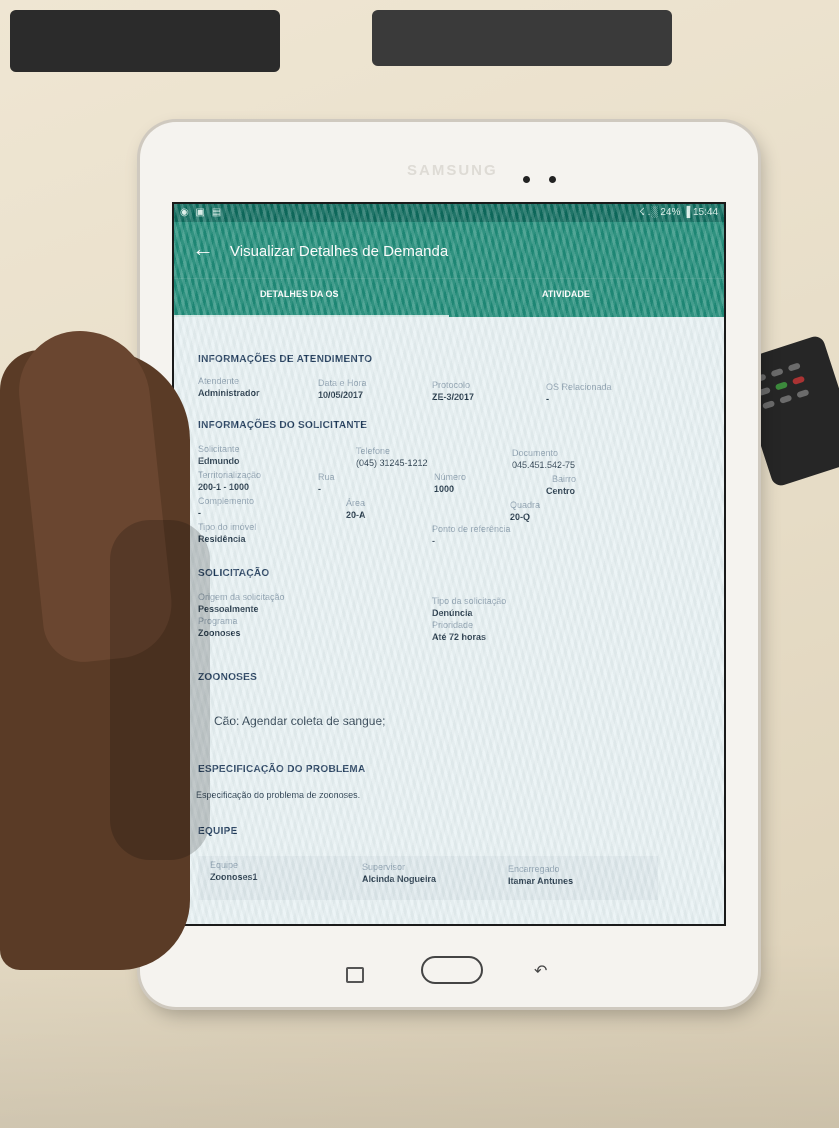  What do you see at coordinates (560, 491) in the screenshot?
I see `field-value: Centro` at bounding box center [560, 491].